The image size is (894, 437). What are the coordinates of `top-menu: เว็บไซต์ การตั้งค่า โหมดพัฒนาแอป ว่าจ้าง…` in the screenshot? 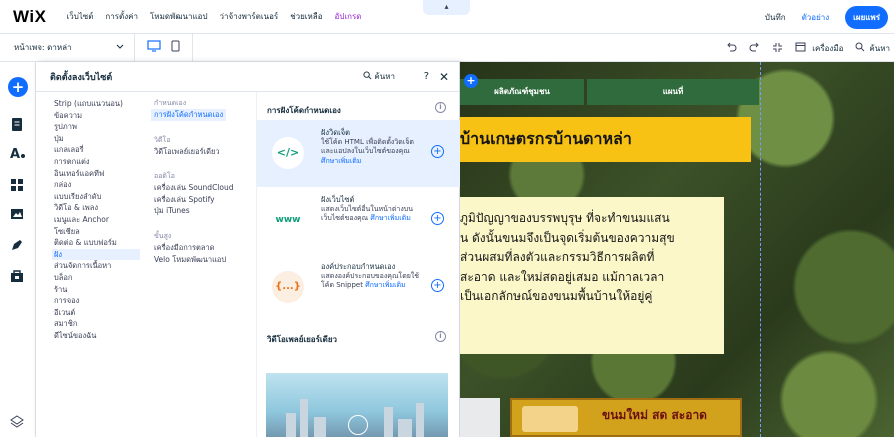 It's located at (219, 16).